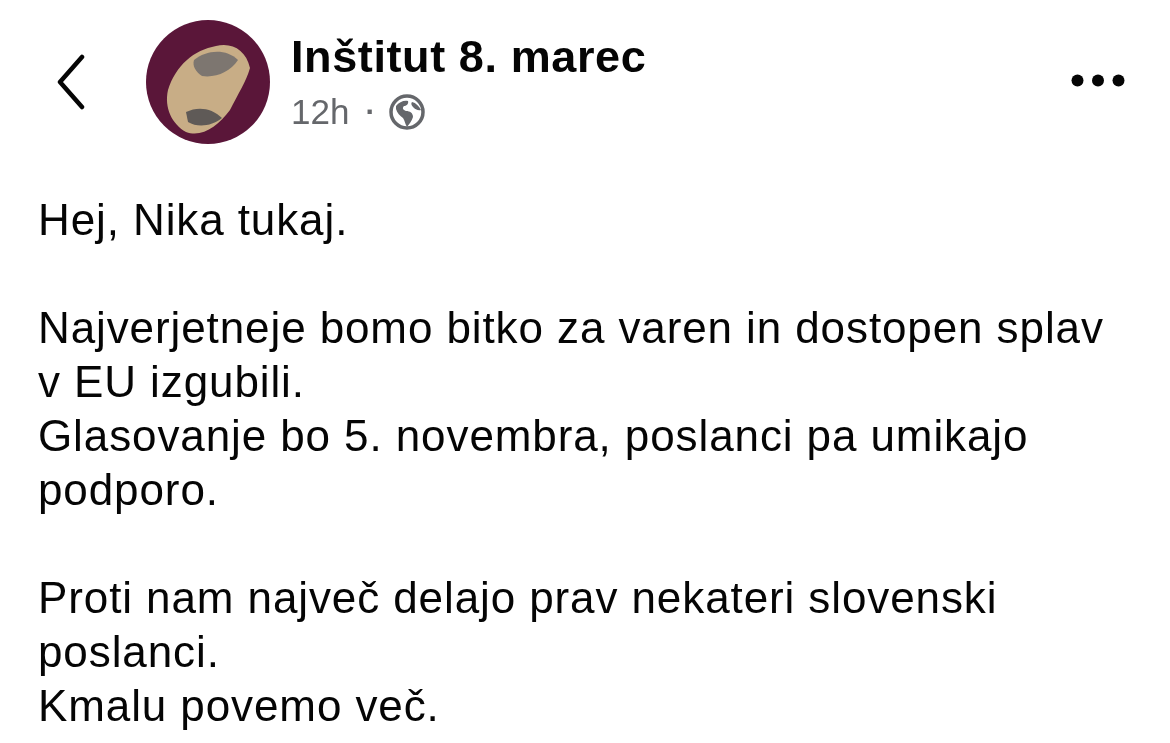 This screenshot has height=743, width=1170. Describe the element at coordinates (71, 82) in the screenshot. I see `back-icon` at that location.